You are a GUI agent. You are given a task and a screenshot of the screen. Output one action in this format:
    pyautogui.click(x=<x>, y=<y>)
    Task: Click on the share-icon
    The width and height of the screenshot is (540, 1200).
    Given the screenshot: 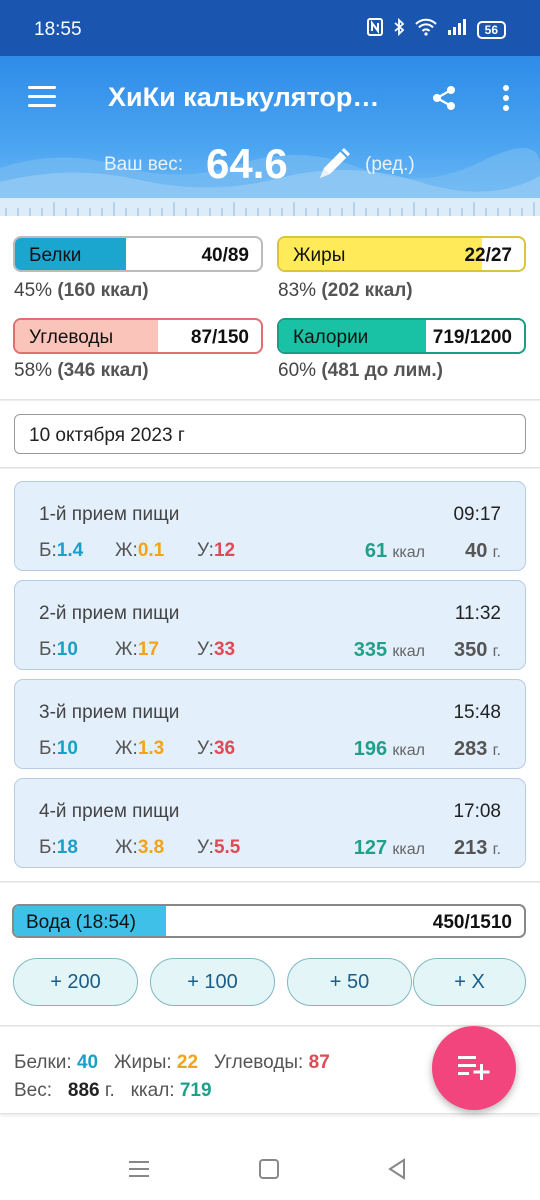 What is the action you would take?
    pyautogui.click(x=444, y=98)
    